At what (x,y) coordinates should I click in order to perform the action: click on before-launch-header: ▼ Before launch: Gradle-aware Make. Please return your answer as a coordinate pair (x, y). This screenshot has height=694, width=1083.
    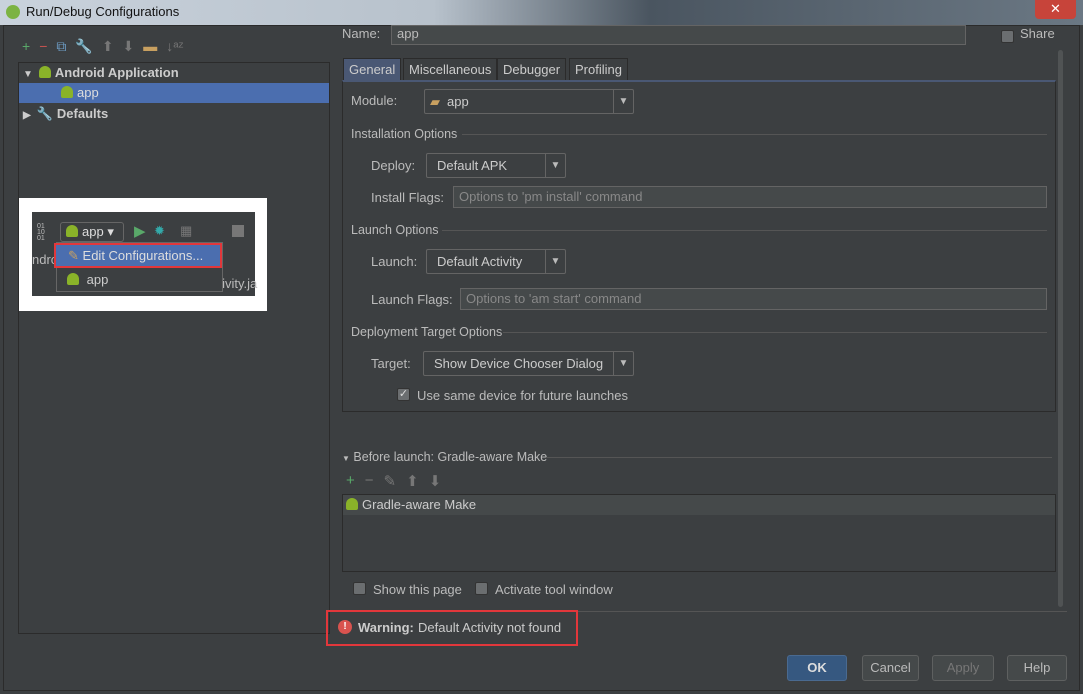
    Looking at the image, I should click on (444, 457).